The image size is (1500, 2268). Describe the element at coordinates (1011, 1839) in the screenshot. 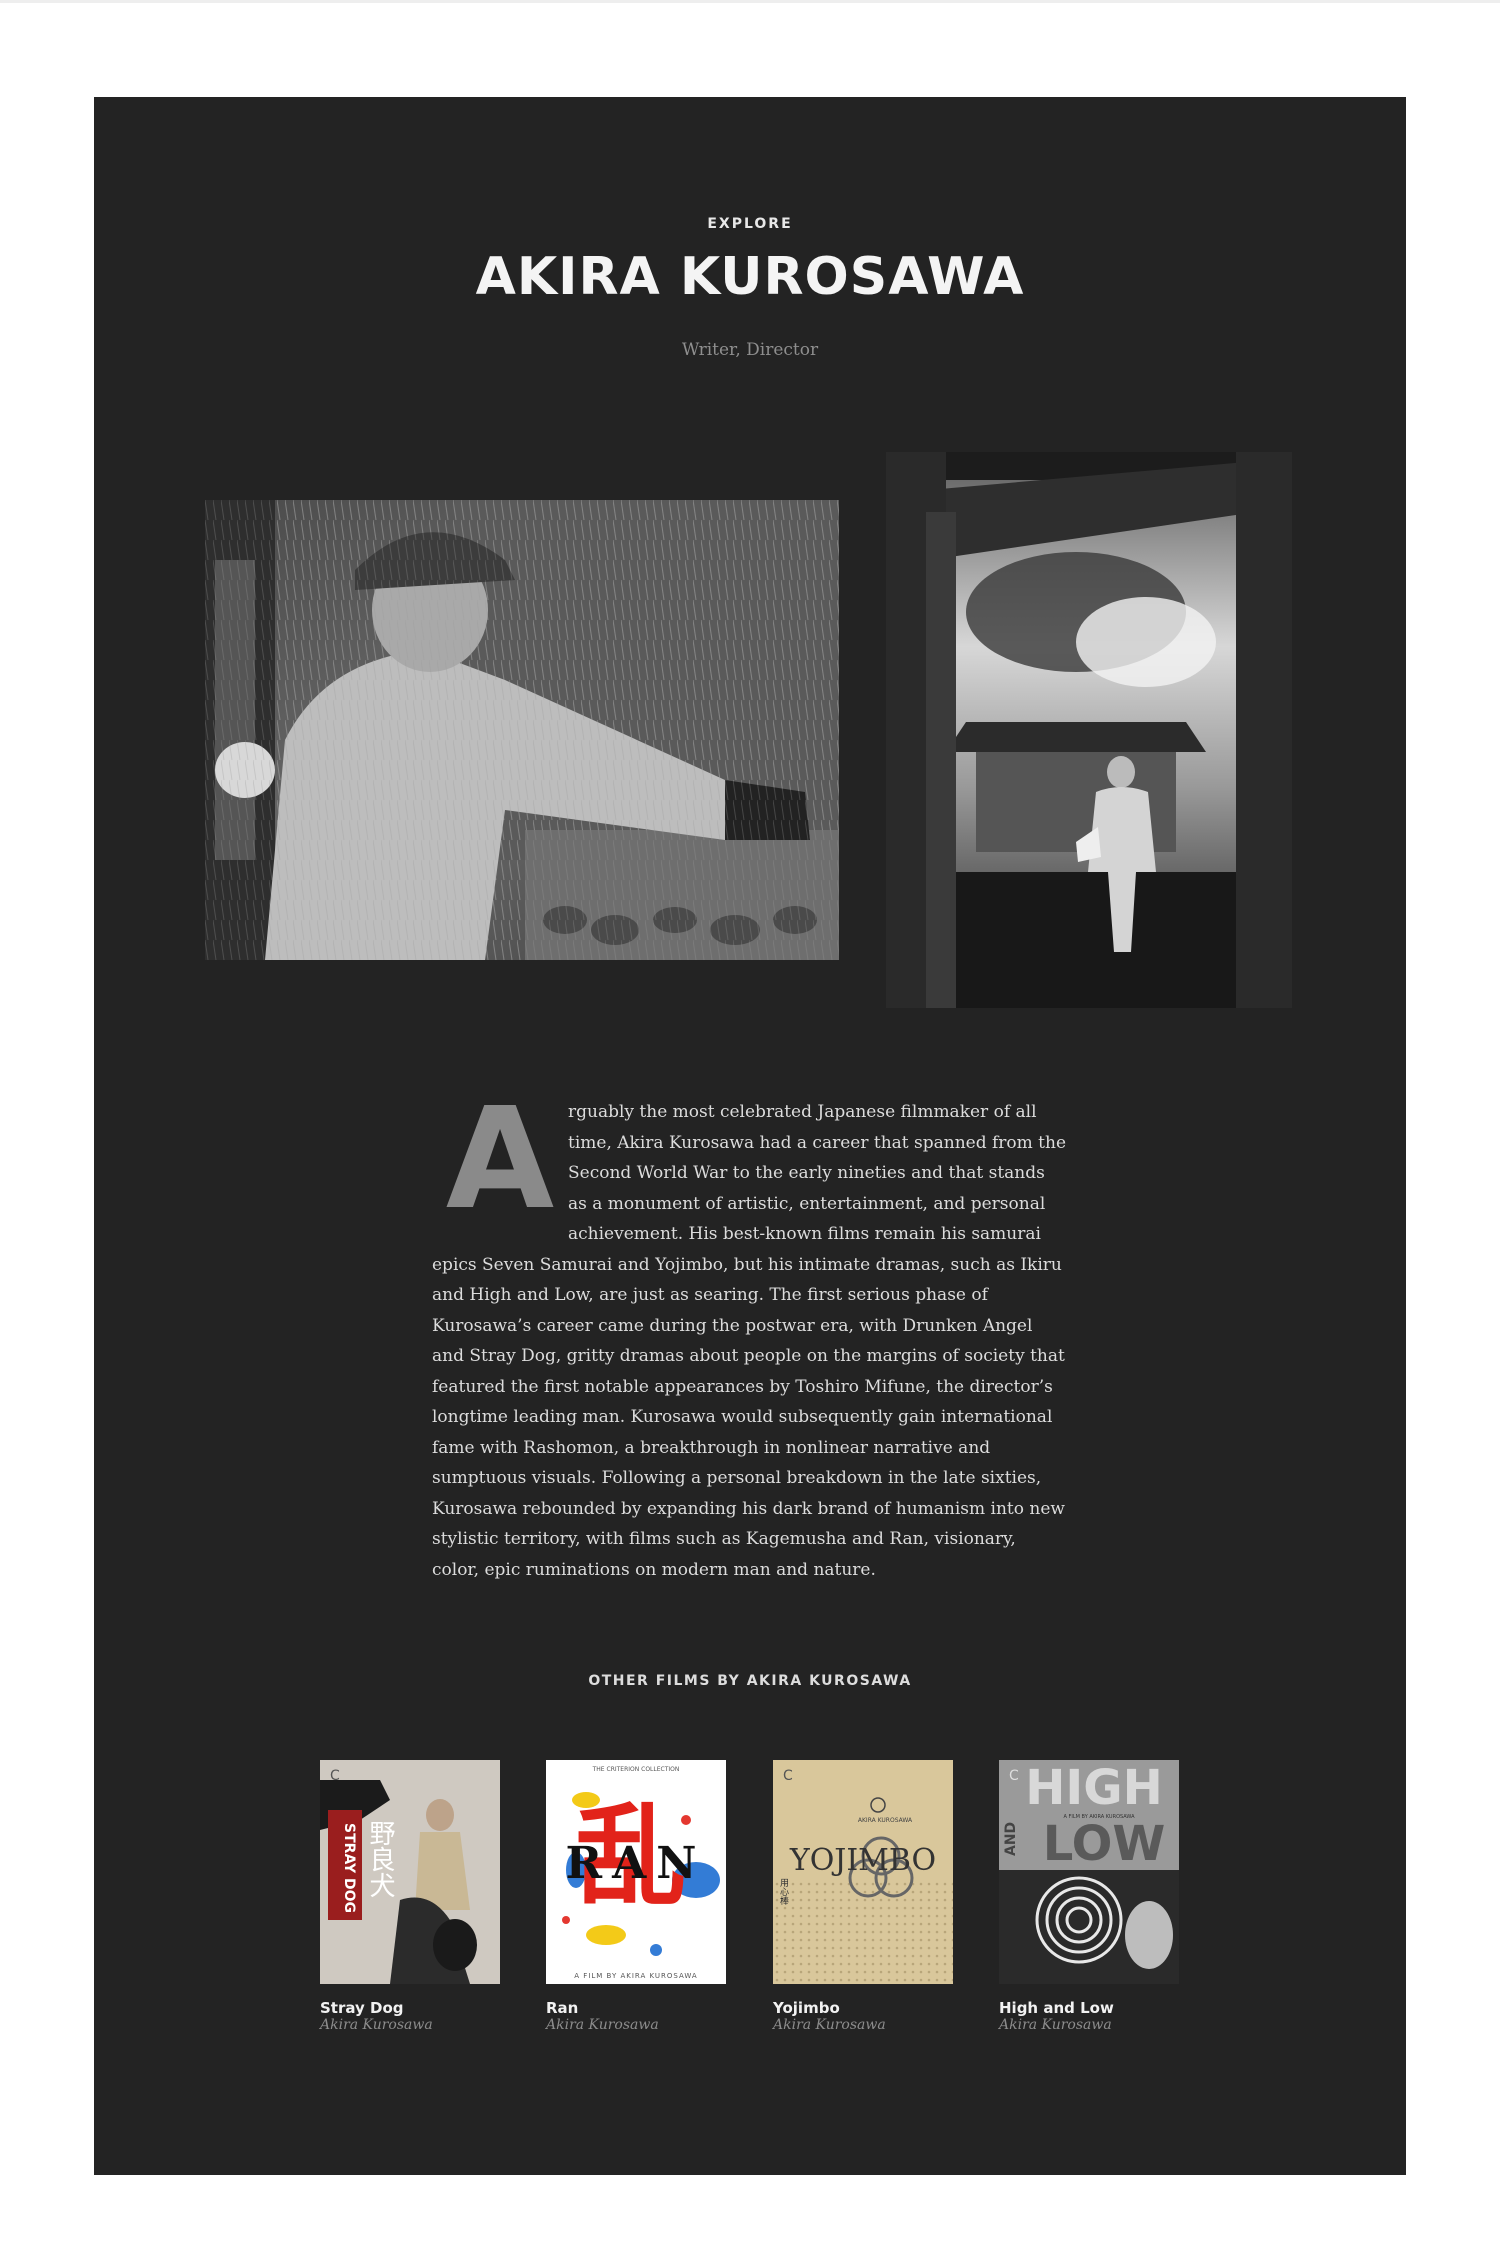

I see `cover-and-text: AND` at that location.